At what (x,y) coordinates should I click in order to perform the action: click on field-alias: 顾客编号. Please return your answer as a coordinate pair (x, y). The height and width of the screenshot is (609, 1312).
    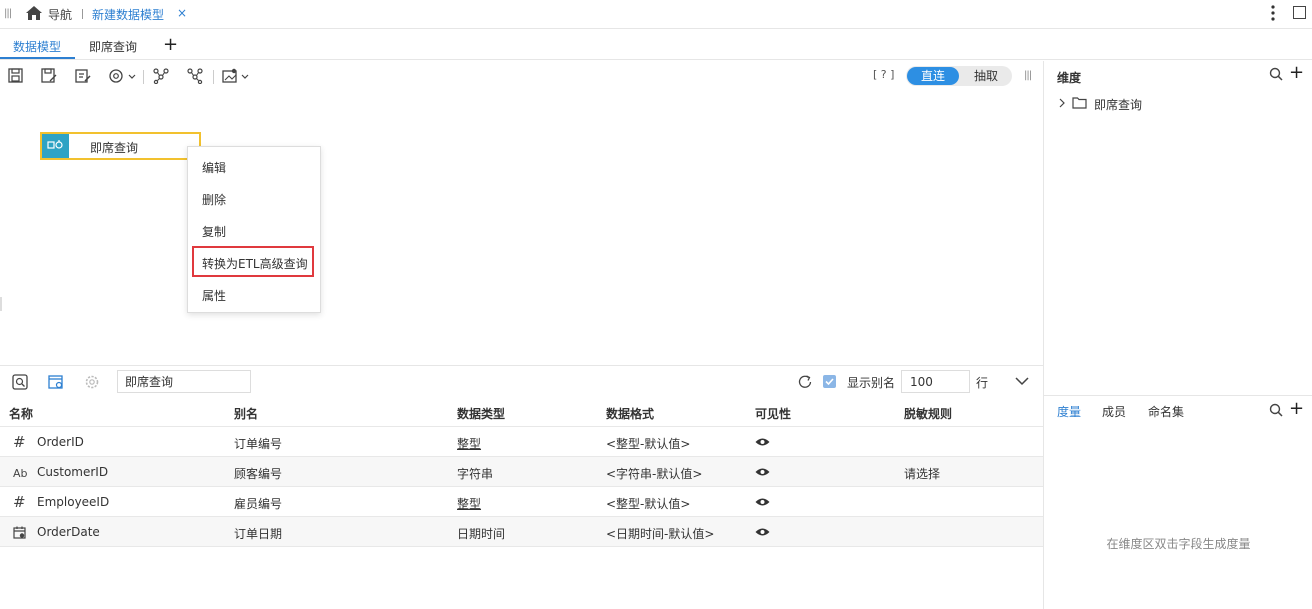
    Looking at the image, I should click on (258, 473).